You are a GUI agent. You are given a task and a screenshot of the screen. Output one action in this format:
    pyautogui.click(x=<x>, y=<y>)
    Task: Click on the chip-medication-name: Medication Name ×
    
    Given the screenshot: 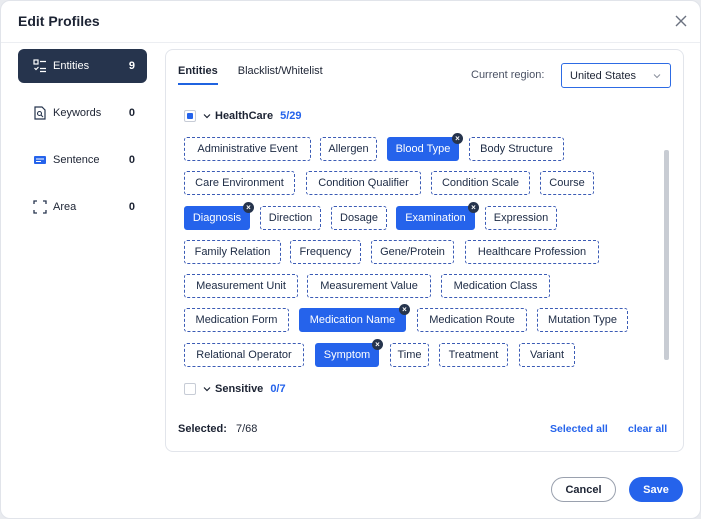 What is the action you would take?
    pyautogui.click(x=354, y=318)
    